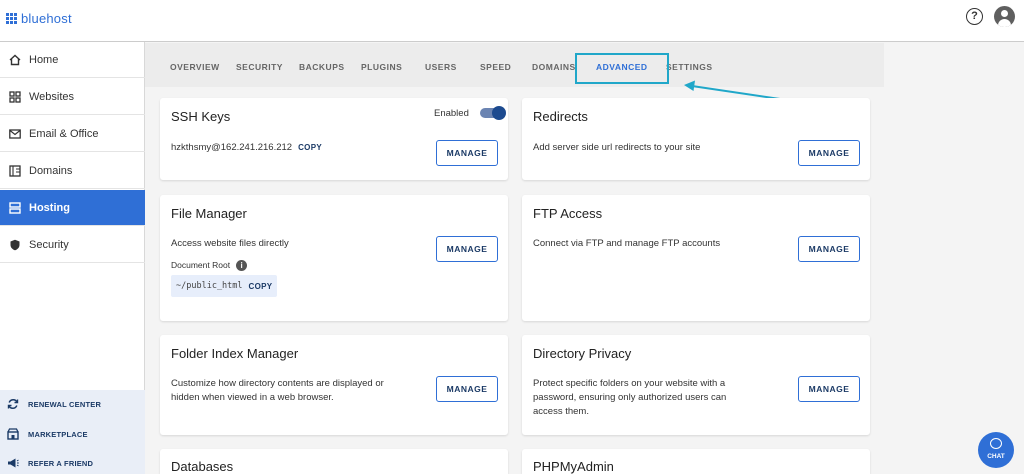 This screenshot has height=474, width=1024. What do you see at coordinates (49, 244) in the screenshot?
I see `sidebar-item-label: Security` at bounding box center [49, 244].